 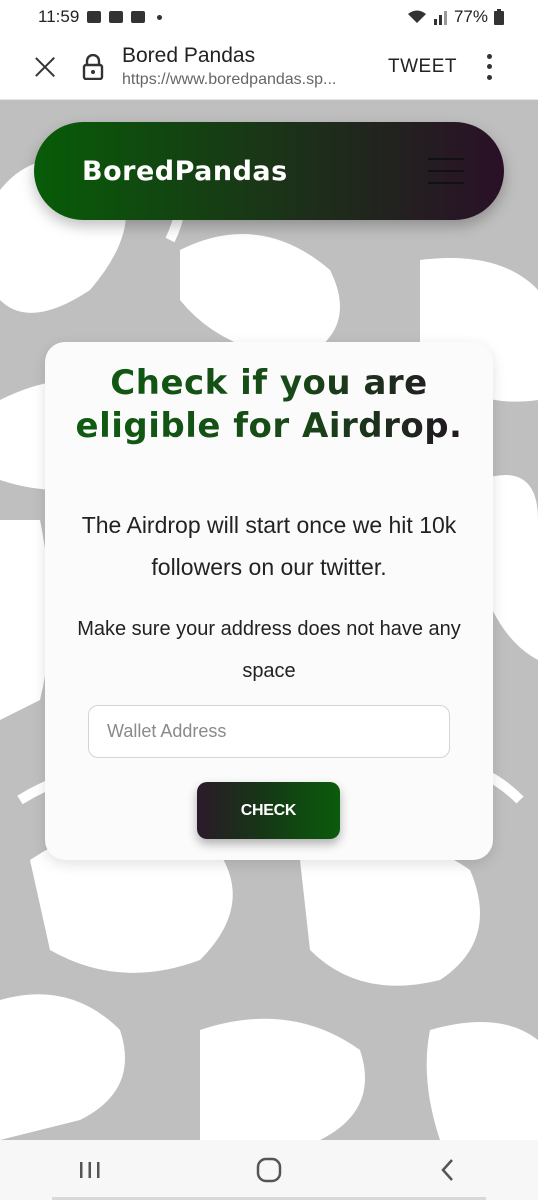 I want to click on hamburger-icon, so click(x=446, y=171).